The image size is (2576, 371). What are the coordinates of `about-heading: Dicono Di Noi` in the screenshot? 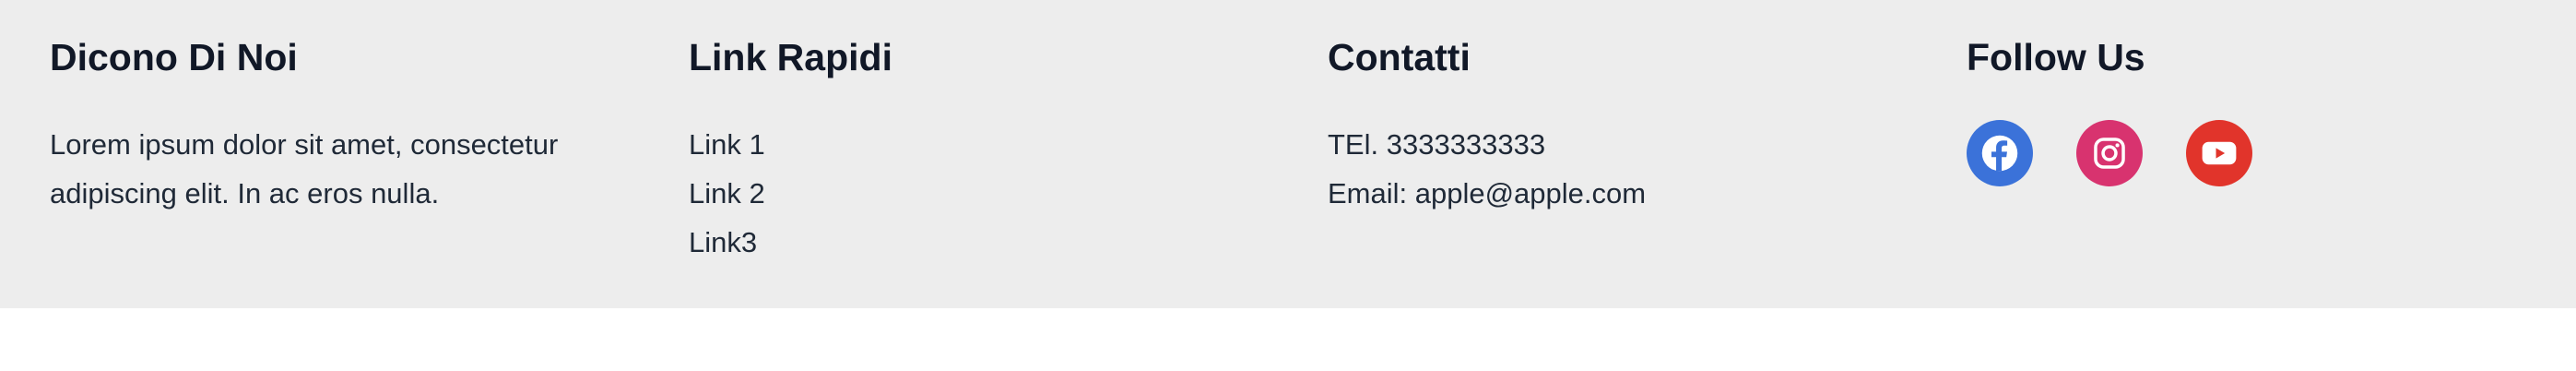 It's located at (174, 57).